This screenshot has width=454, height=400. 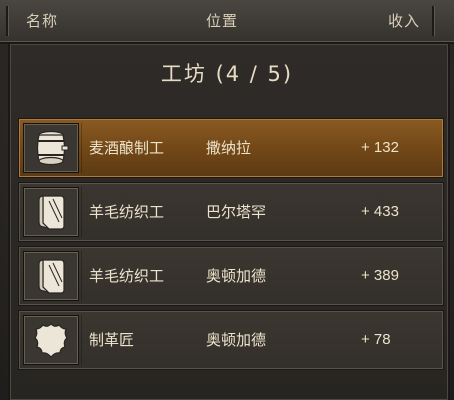 I want to click on workshop-row: 羊毛纺织工 奥顿加德 + 389, so click(x=231, y=276).